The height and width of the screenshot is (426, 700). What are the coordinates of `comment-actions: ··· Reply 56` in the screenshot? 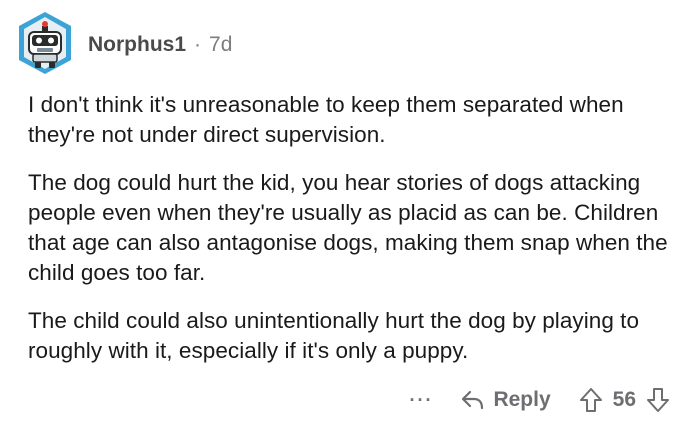 It's located at (539, 400).